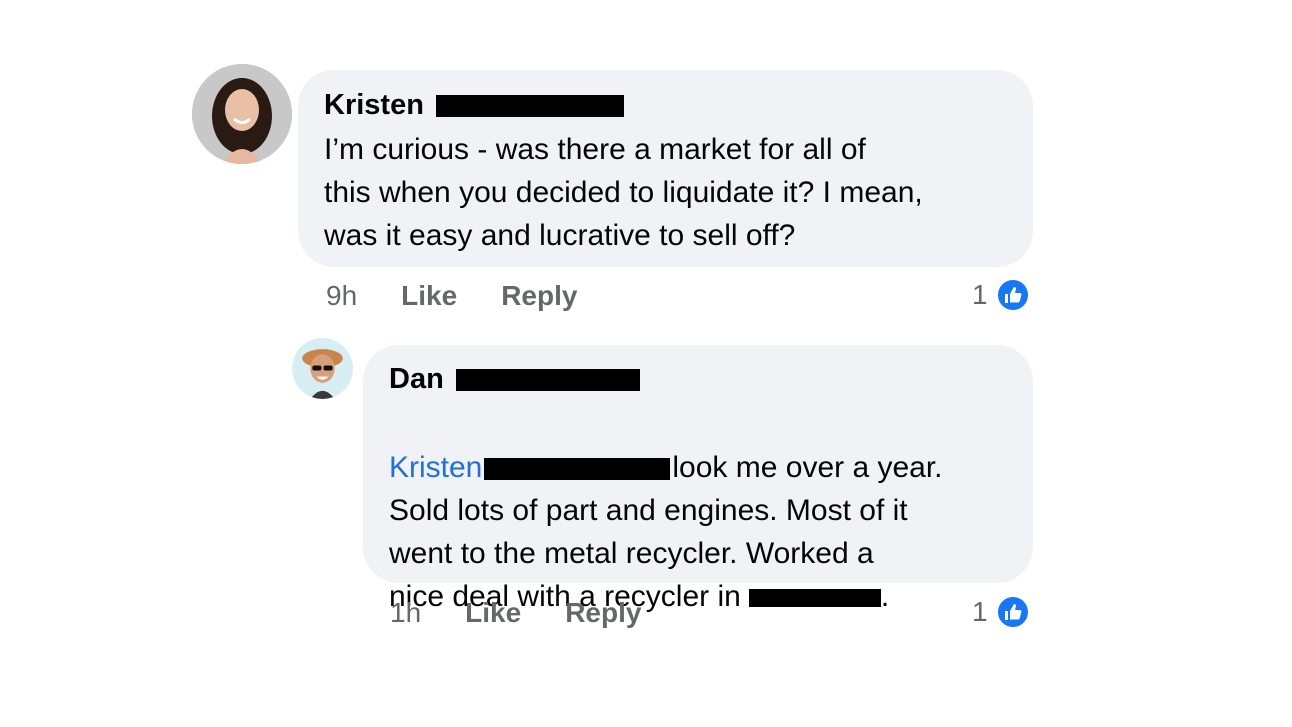 This screenshot has width=1292, height=727. I want to click on comment-actions: 1h Like Reply, so click(515, 613).